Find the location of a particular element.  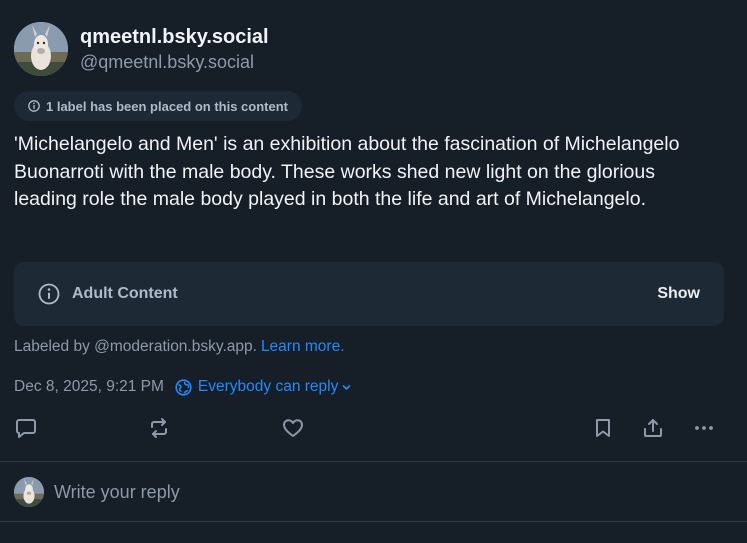

avatar is located at coordinates (29, 492).